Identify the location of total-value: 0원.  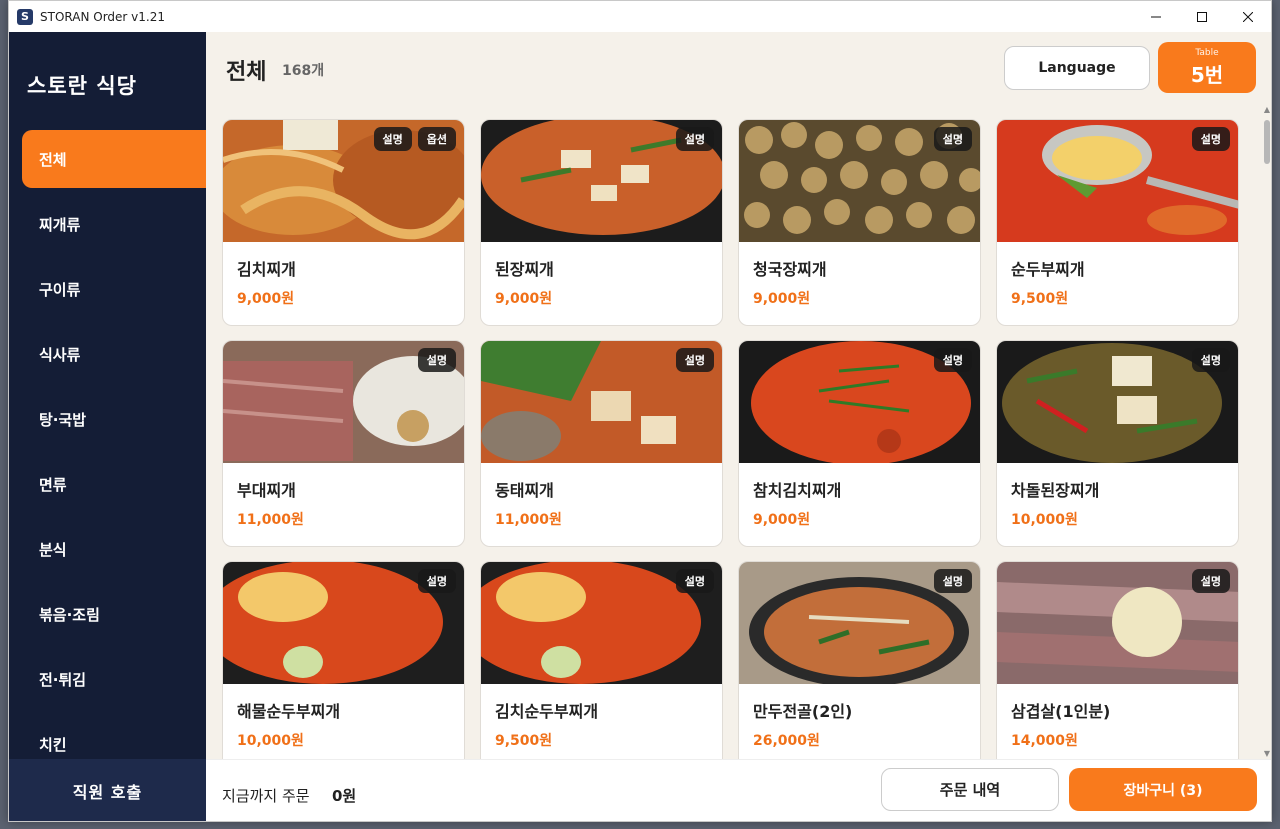
(344, 796).